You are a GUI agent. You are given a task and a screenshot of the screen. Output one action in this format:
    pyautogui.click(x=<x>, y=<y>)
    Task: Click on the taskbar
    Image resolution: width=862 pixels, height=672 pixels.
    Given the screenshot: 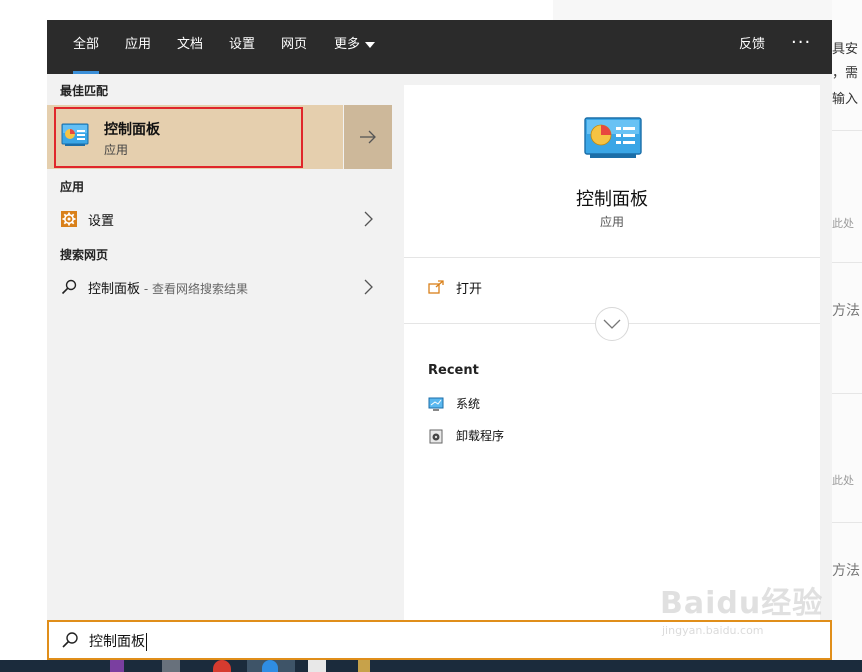 What is the action you would take?
    pyautogui.click(x=431, y=666)
    